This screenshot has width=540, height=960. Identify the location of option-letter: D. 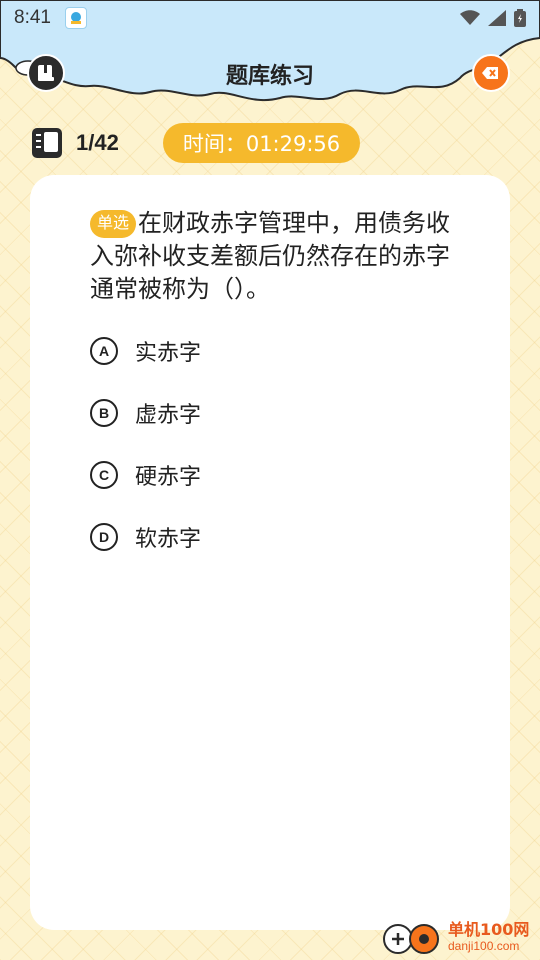
(104, 537).